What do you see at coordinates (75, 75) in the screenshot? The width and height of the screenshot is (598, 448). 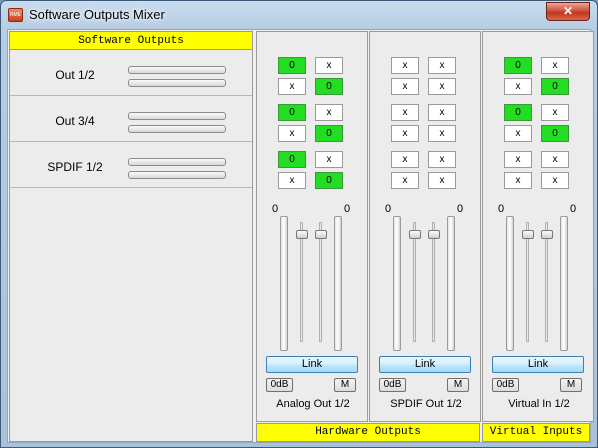 I see `software-output-label: Out 1/2` at bounding box center [75, 75].